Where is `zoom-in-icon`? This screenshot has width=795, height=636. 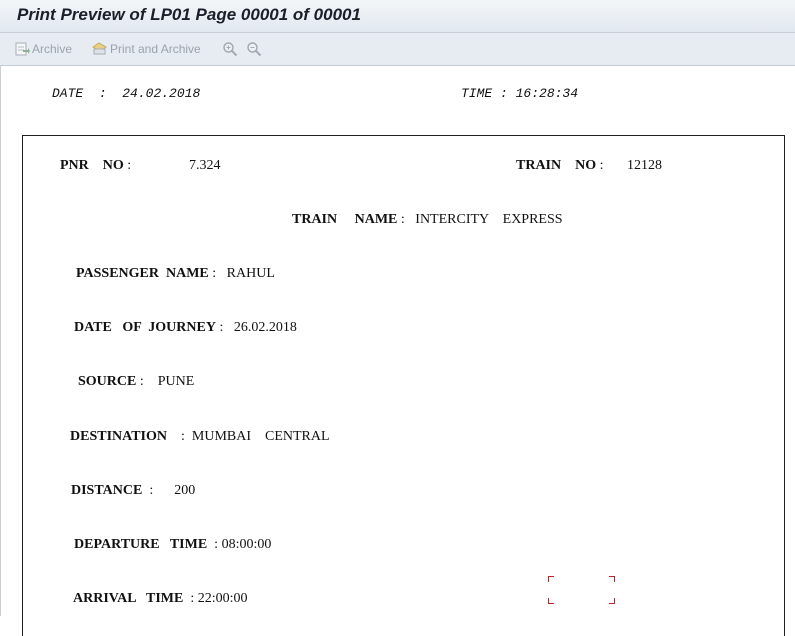
zoom-in-icon is located at coordinates (230, 49).